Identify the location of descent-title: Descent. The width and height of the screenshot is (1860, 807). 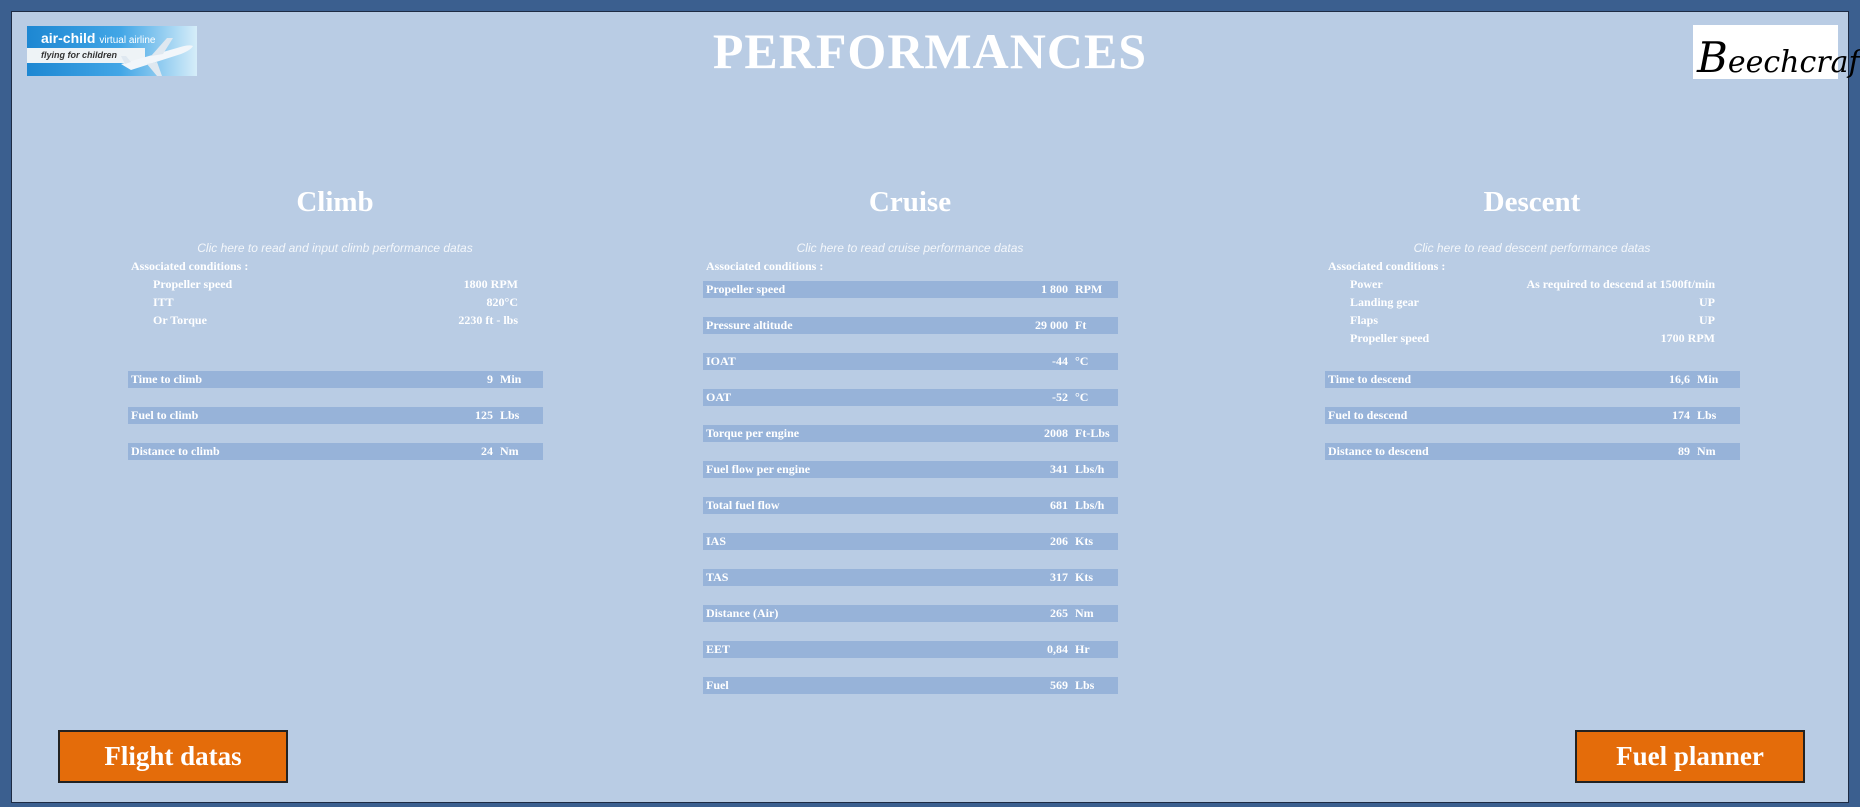
(1532, 202).